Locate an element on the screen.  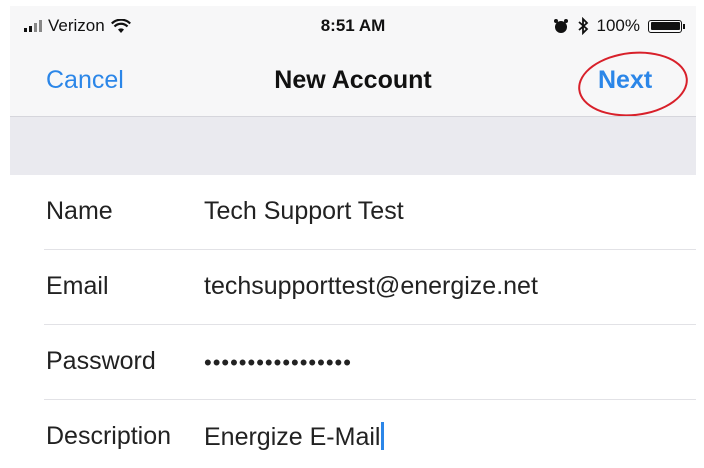
description-text: Energize E-Mail is located at coordinates (292, 437).